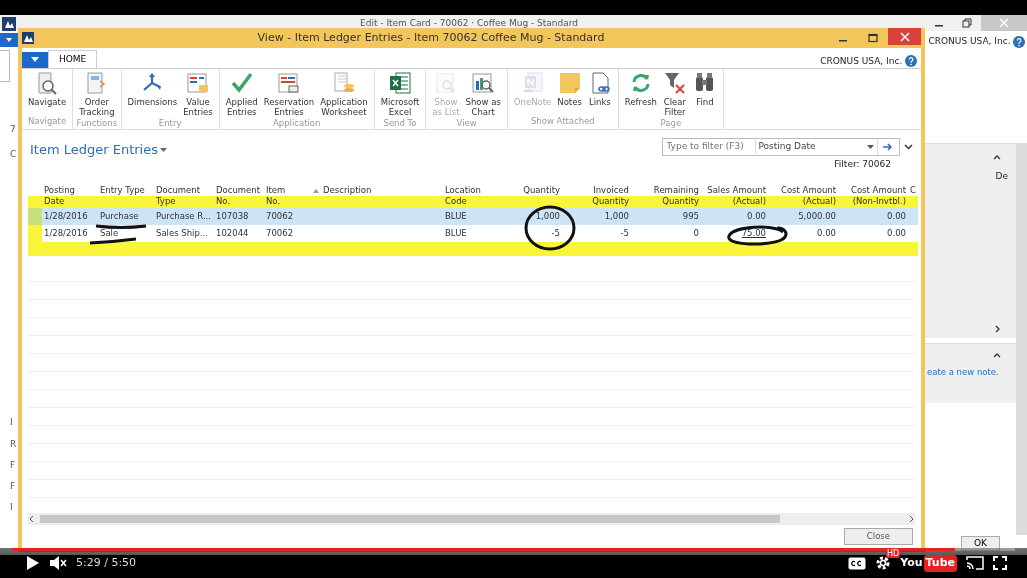 The height and width of the screenshot is (578, 1027). I want to click on ribbon-menu-button, so click(35, 60).